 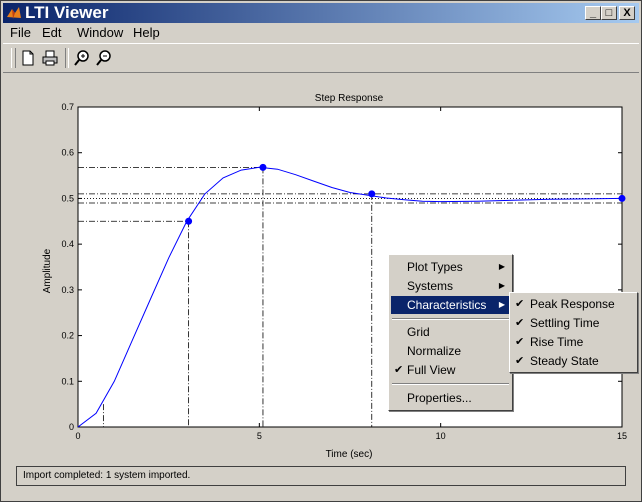 I want to click on y-tick-label: 0.6, so click(x=67, y=153).